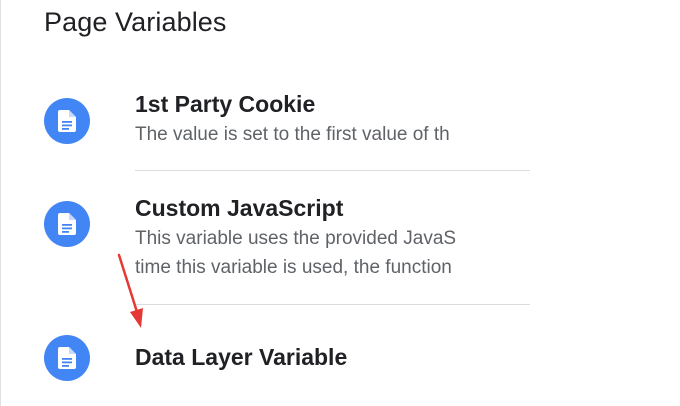 The image size is (680, 406). I want to click on annotation-arrow-icon, so click(130, 290).